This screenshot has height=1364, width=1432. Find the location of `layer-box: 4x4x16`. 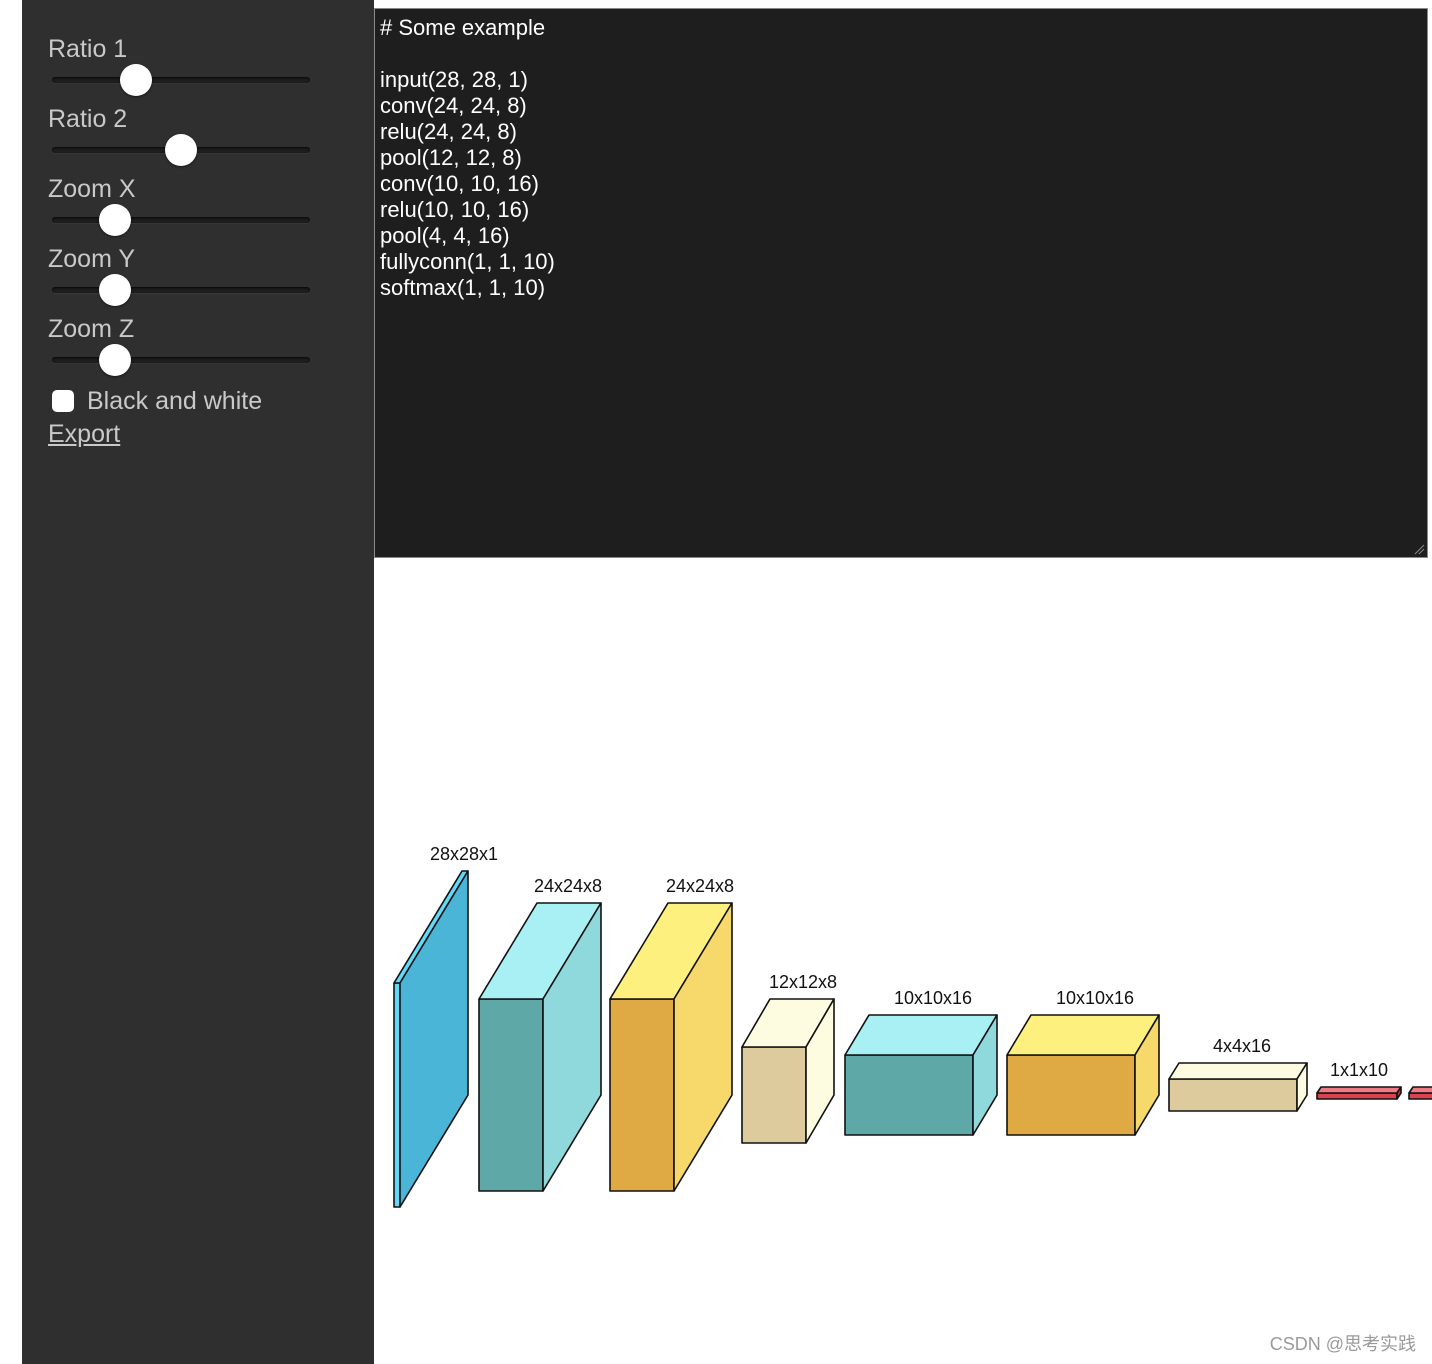

layer-box: 4x4x16 is located at coordinates (1238, 1074).